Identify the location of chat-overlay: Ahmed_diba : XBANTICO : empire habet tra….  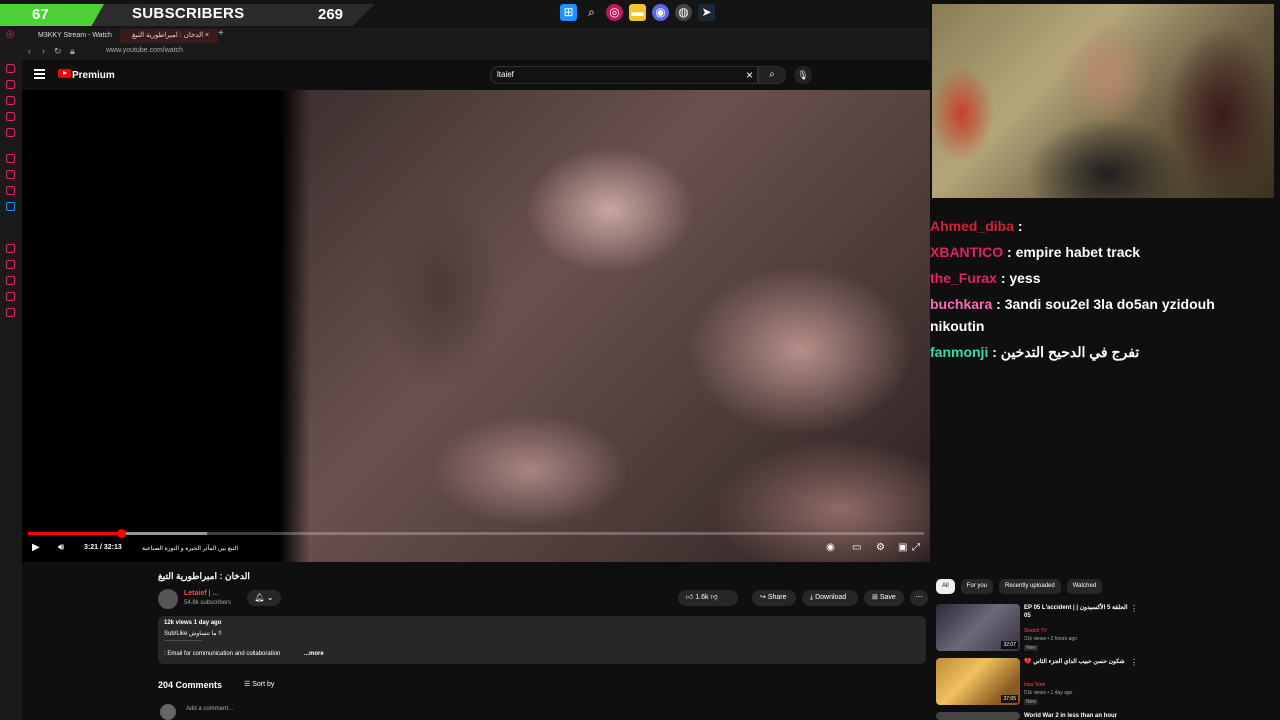
(1103, 285).